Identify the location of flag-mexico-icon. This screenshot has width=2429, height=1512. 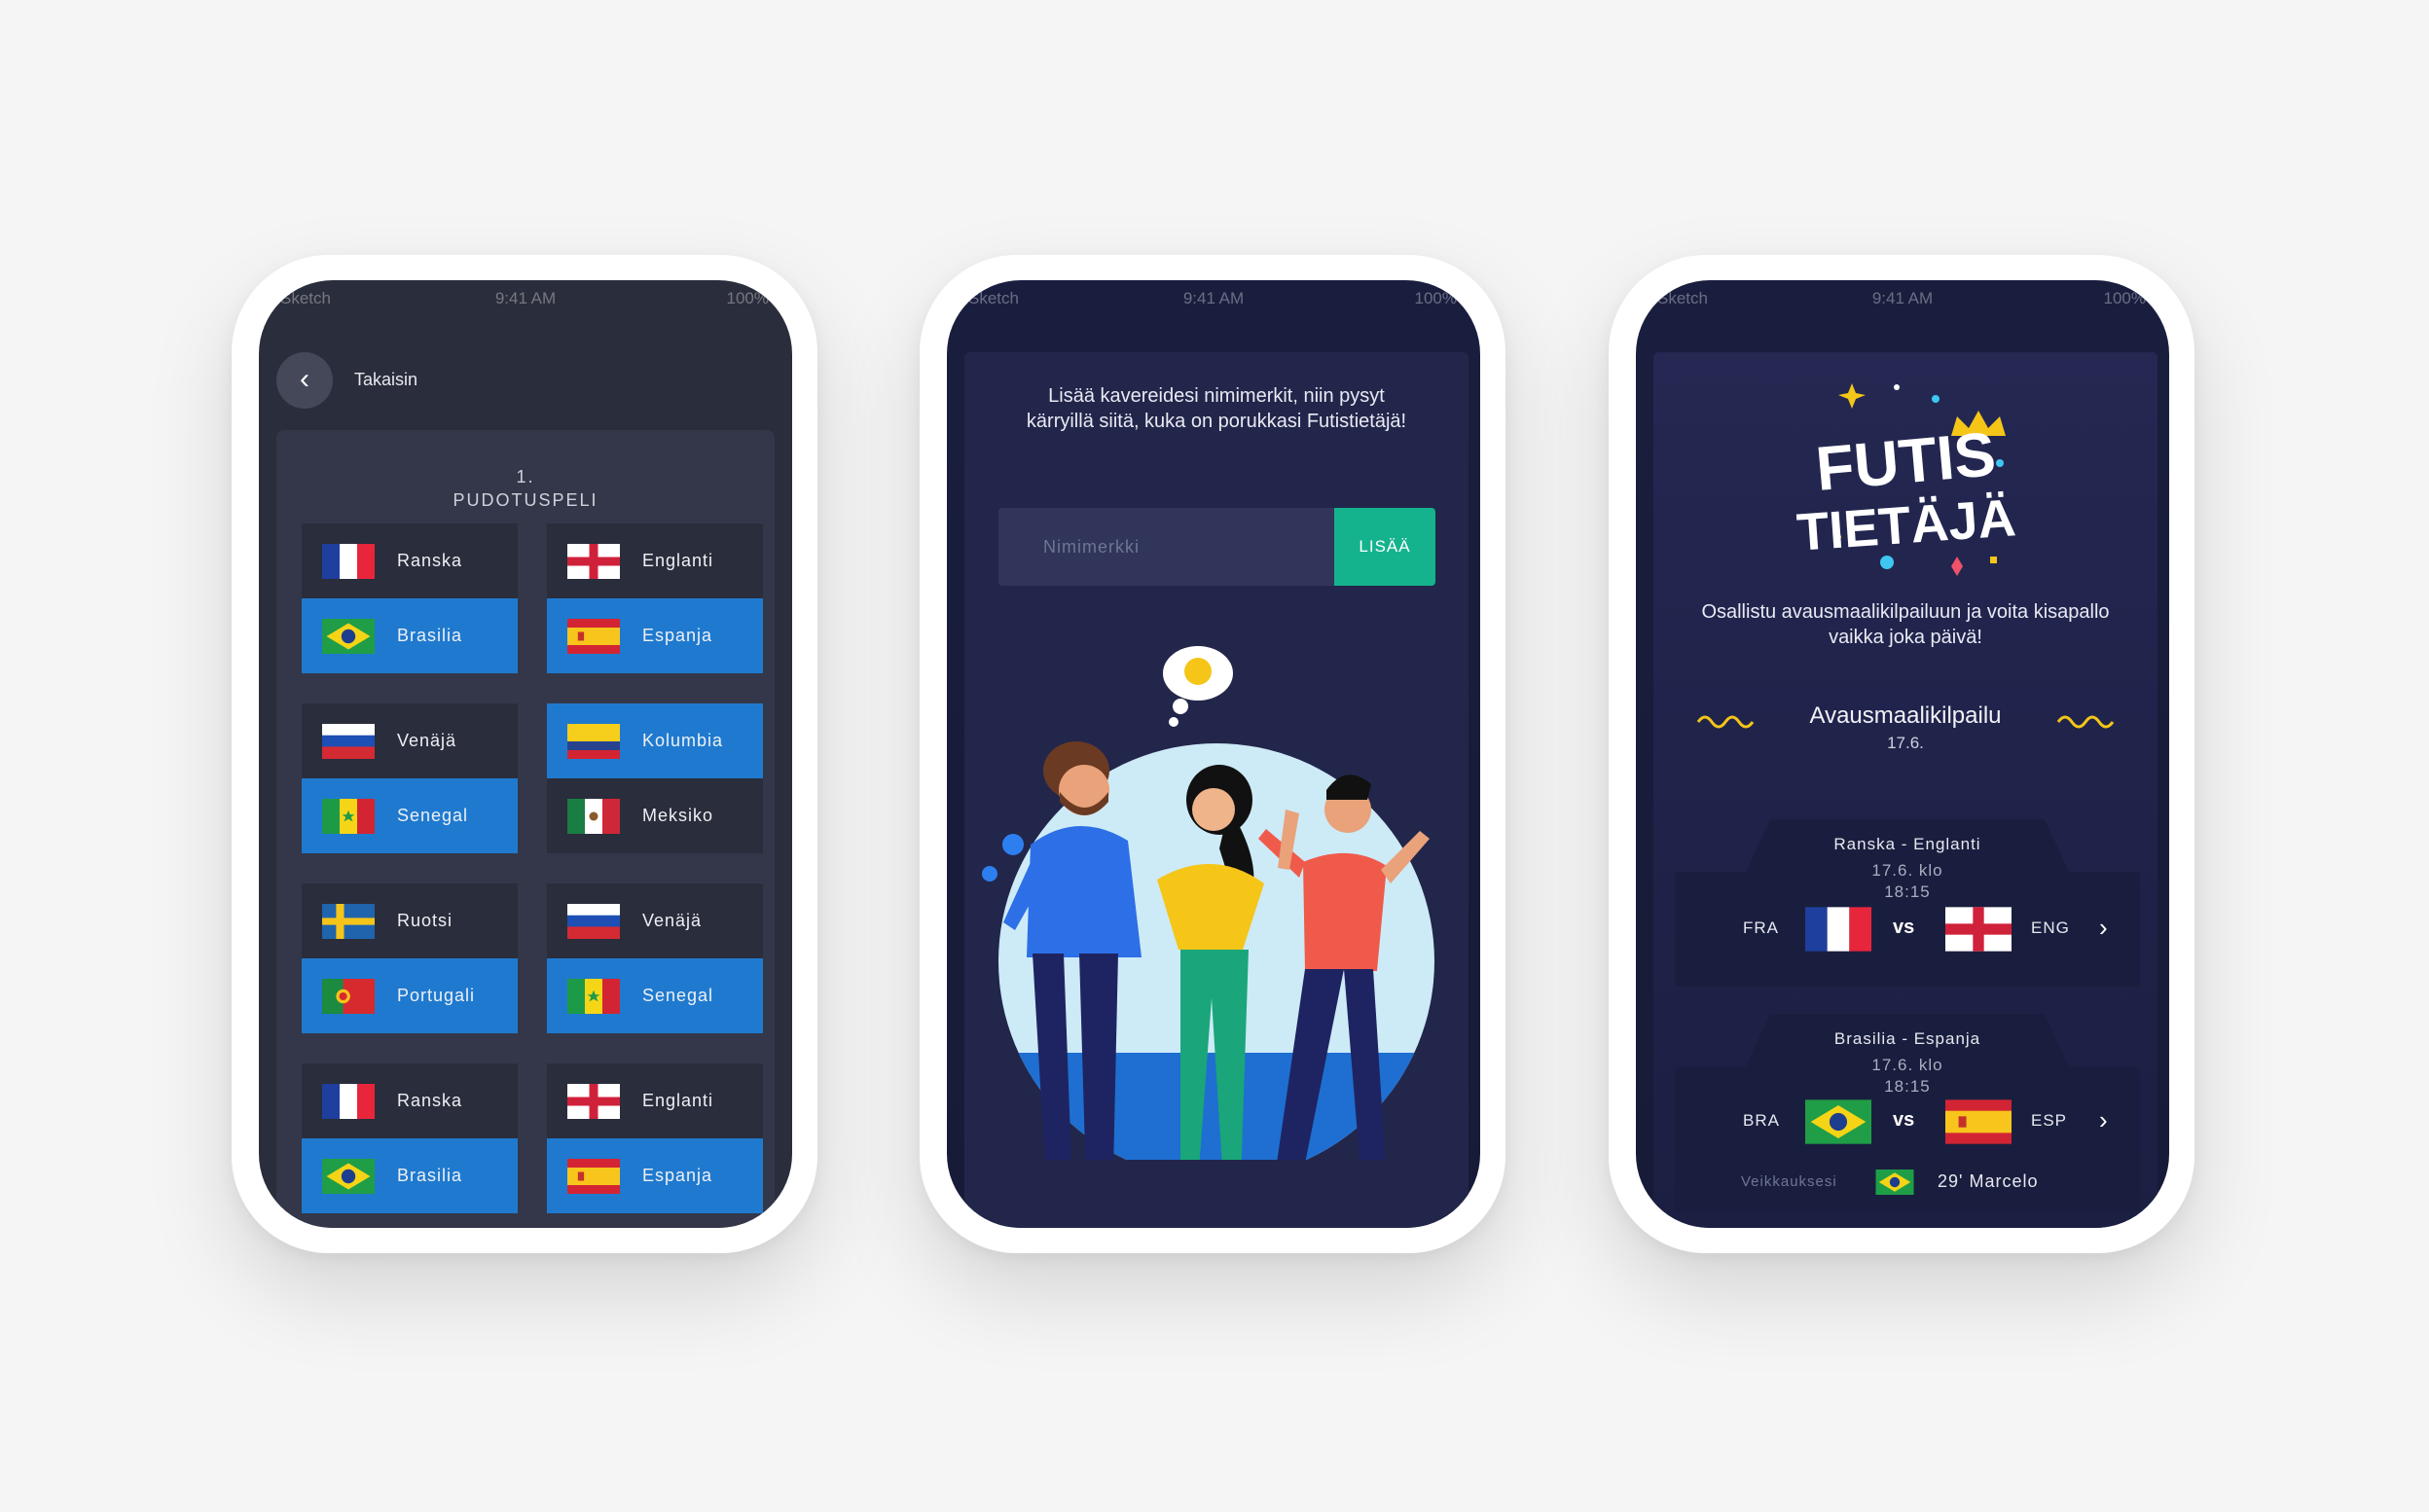
(593, 816).